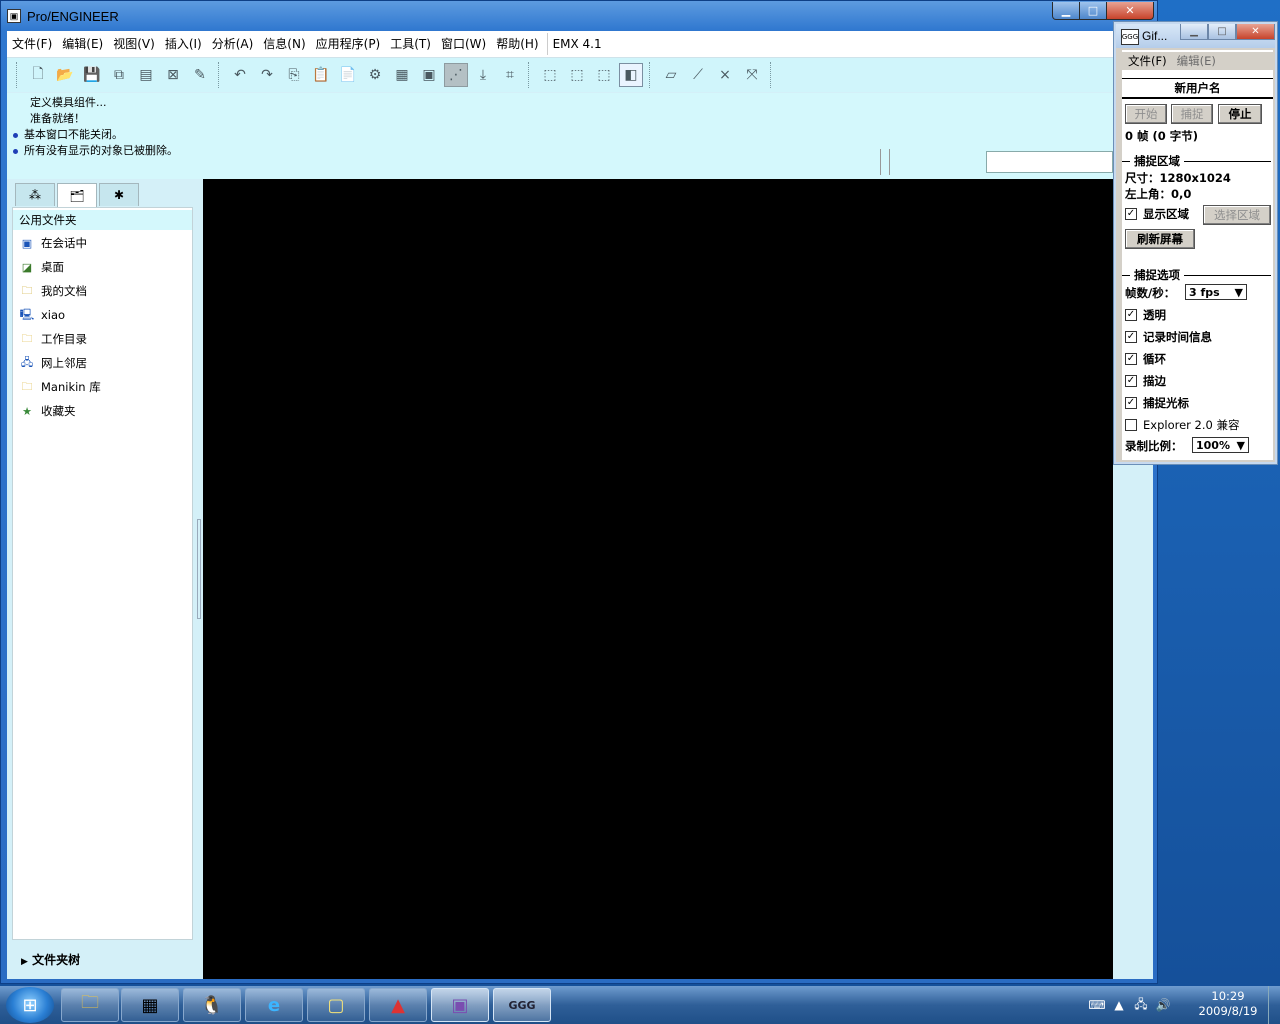 This screenshot has height=1024, width=1280. I want to click on copy-icon: ⎘, so click(294, 75).